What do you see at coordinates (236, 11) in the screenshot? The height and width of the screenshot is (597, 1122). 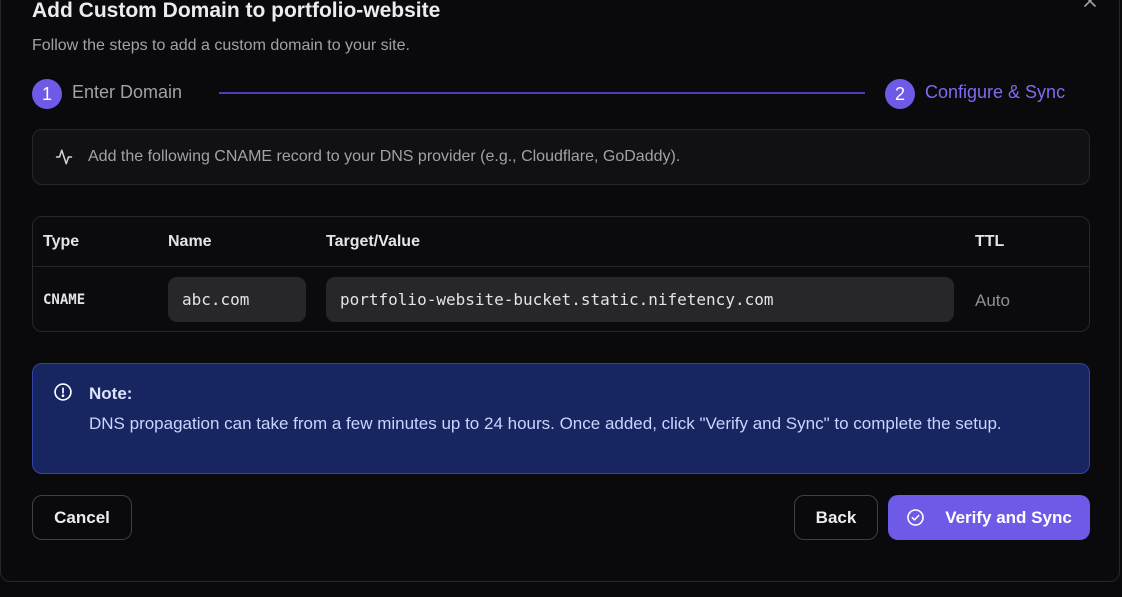 I see `dialog-title: Add Custom Domain to portfolio-website` at bounding box center [236, 11].